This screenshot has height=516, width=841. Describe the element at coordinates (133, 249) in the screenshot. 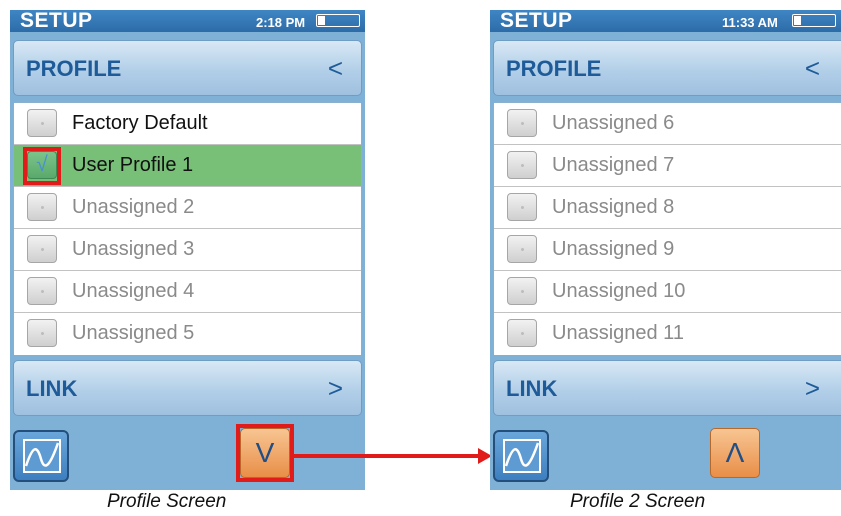

I see `profile-row-label: Unassigned 3` at that location.